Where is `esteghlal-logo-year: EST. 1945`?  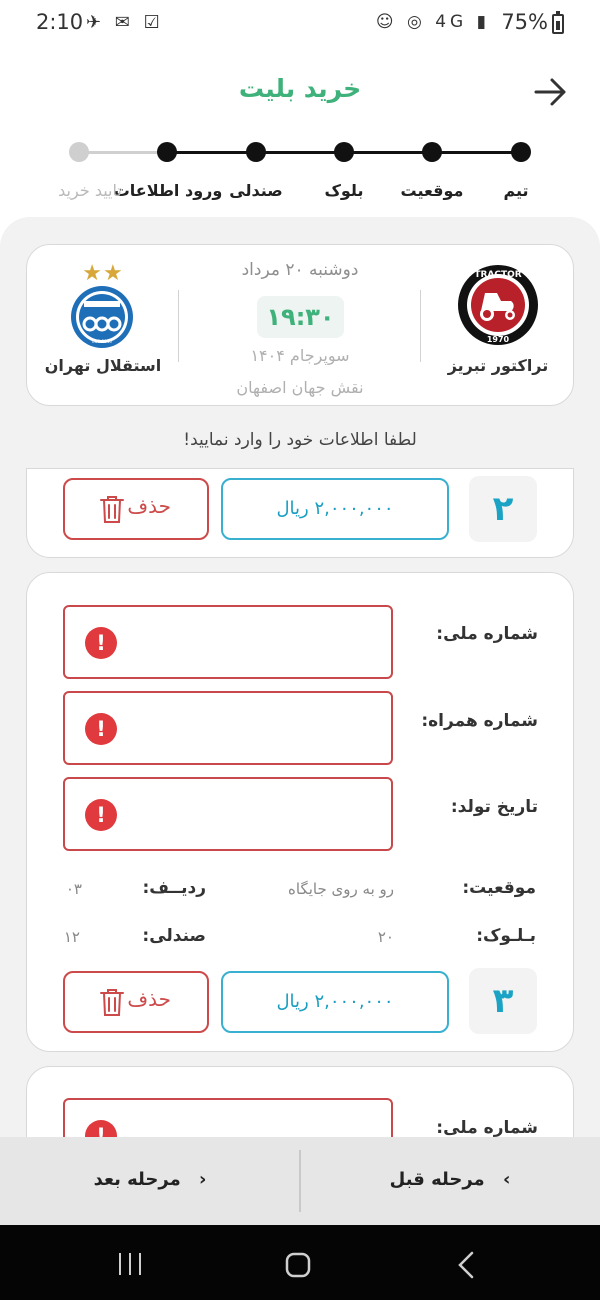
esteghlal-logo-year: EST. 1945 is located at coordinates (102, 341).